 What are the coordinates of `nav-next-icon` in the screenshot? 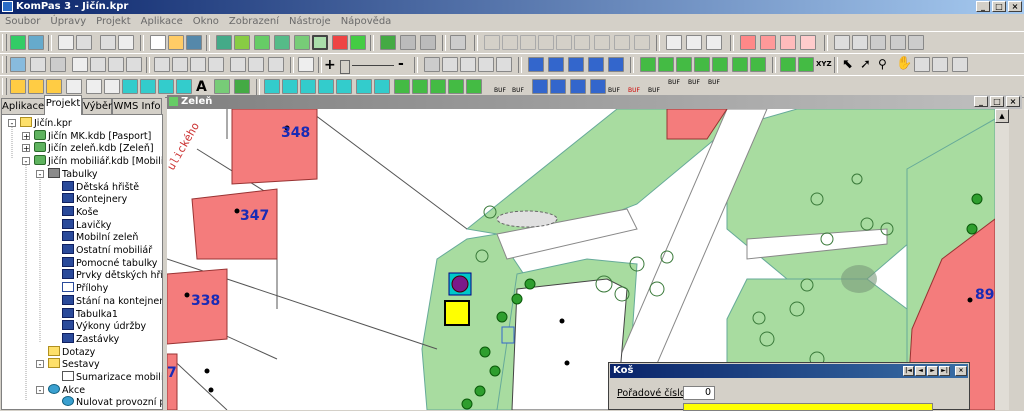 It's located at (528, 42).